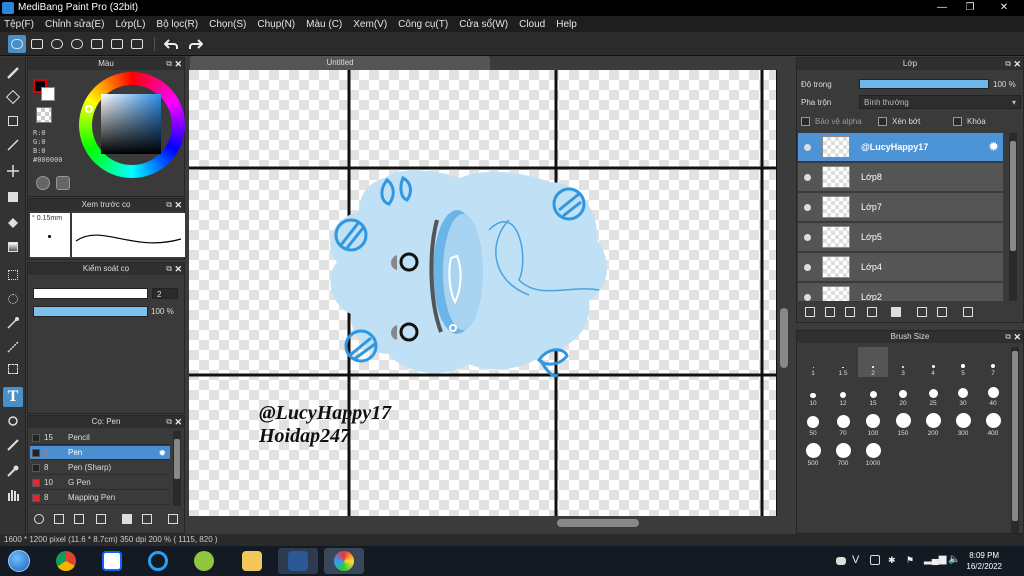 The height and width of the screenshot is (576, 1024). Describe the element at coordinates (13, 73) in the screenshot. I see `brush-tool-icon` at that location.